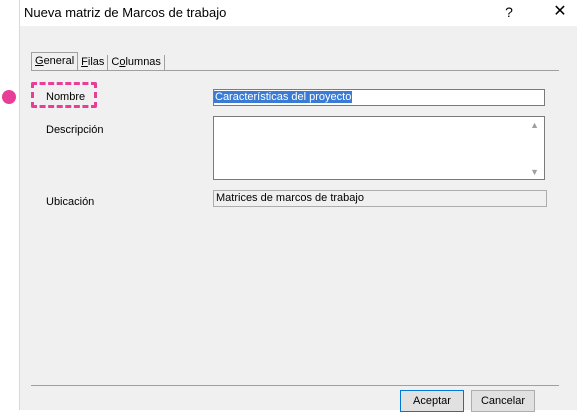  What do you see at coordinates (379, 97) in the screenshot?
I see `name-field: Características del proyecto` at bounding box center [379, 97].